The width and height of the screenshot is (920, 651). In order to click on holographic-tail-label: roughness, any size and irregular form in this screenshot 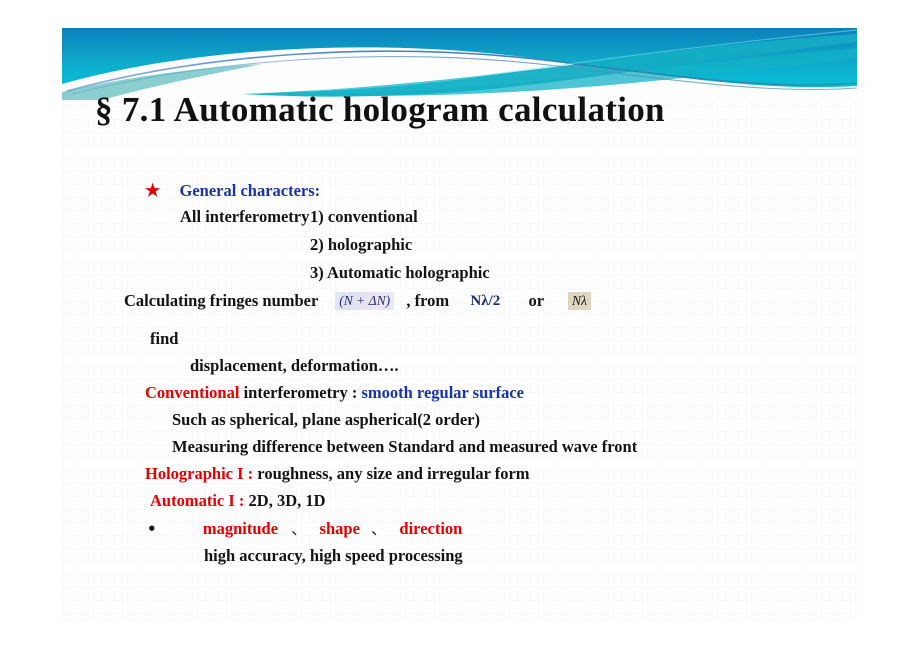, I will do `click(391, 473)`.